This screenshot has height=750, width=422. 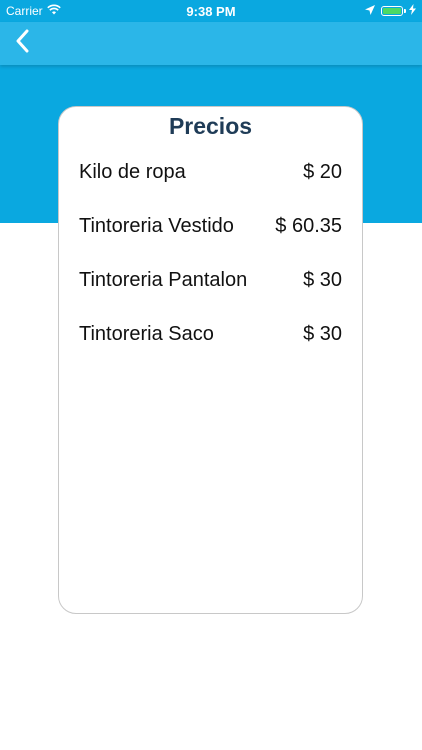 I want to click on back-button, so click(x=23, y=43).